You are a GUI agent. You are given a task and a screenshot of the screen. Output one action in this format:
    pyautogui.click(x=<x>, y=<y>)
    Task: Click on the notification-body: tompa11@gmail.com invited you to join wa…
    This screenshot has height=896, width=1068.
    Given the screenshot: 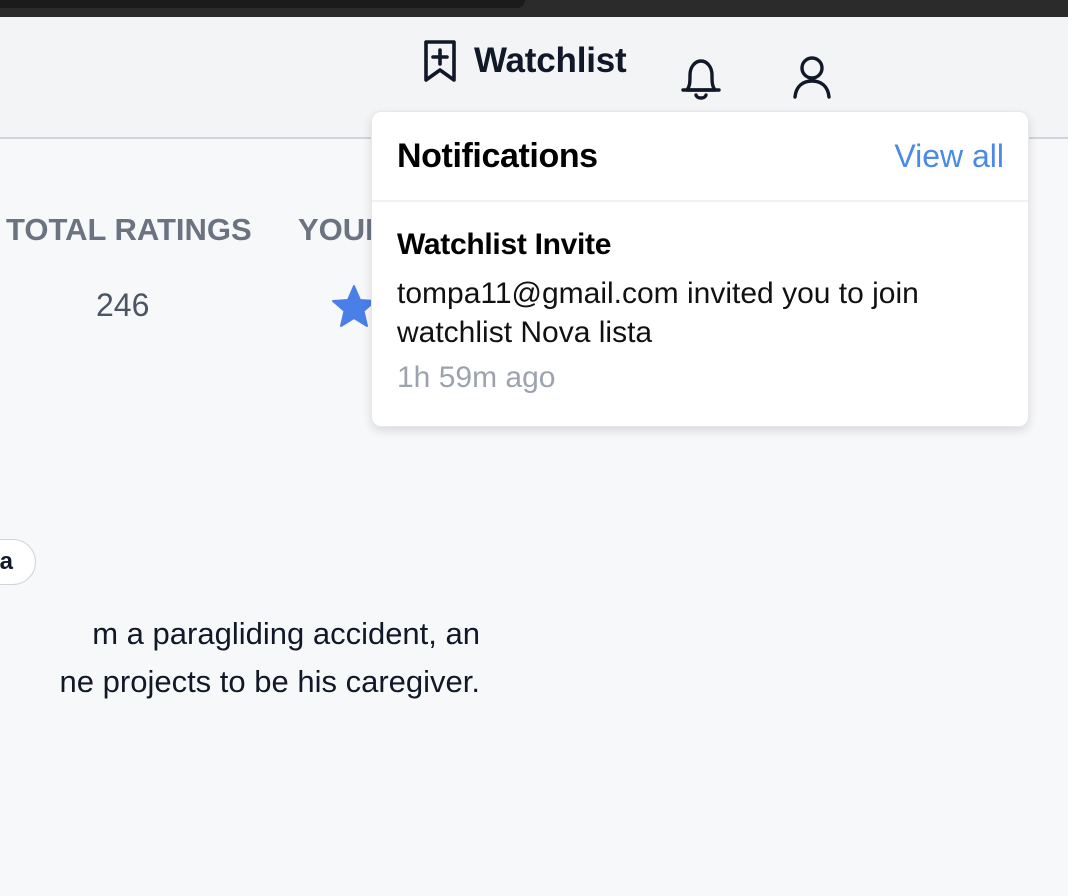 What is the action you would take?
    pyautogui.click(x=658, y=313)
    